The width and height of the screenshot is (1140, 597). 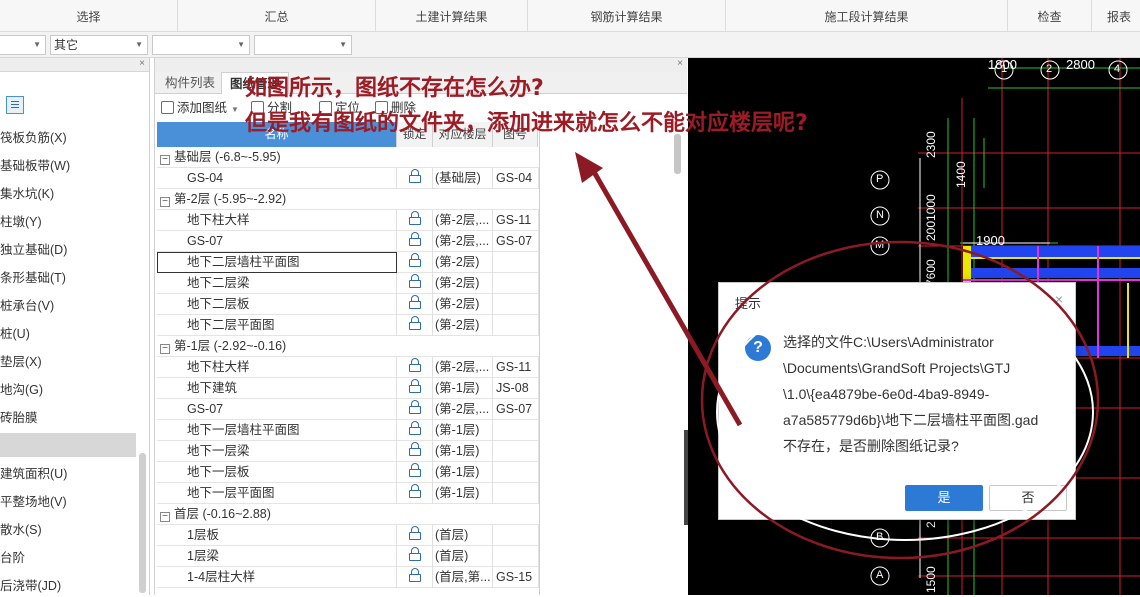 I want to click on code-cell: GS-04, so click(x=516, y=178).